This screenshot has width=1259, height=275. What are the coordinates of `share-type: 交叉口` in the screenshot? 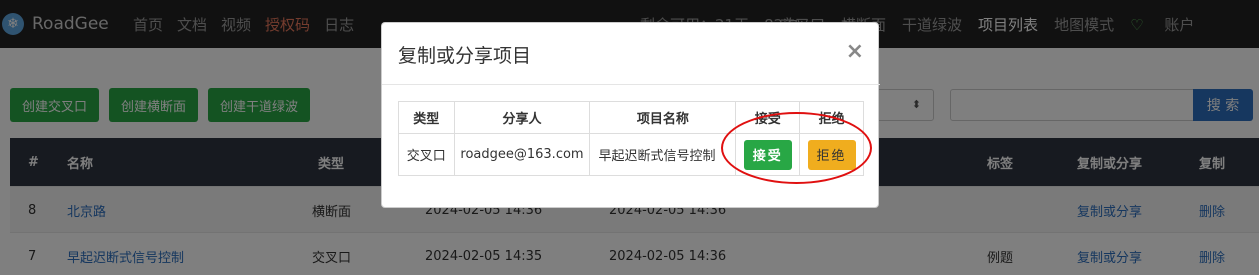 It's located at (426, 154).